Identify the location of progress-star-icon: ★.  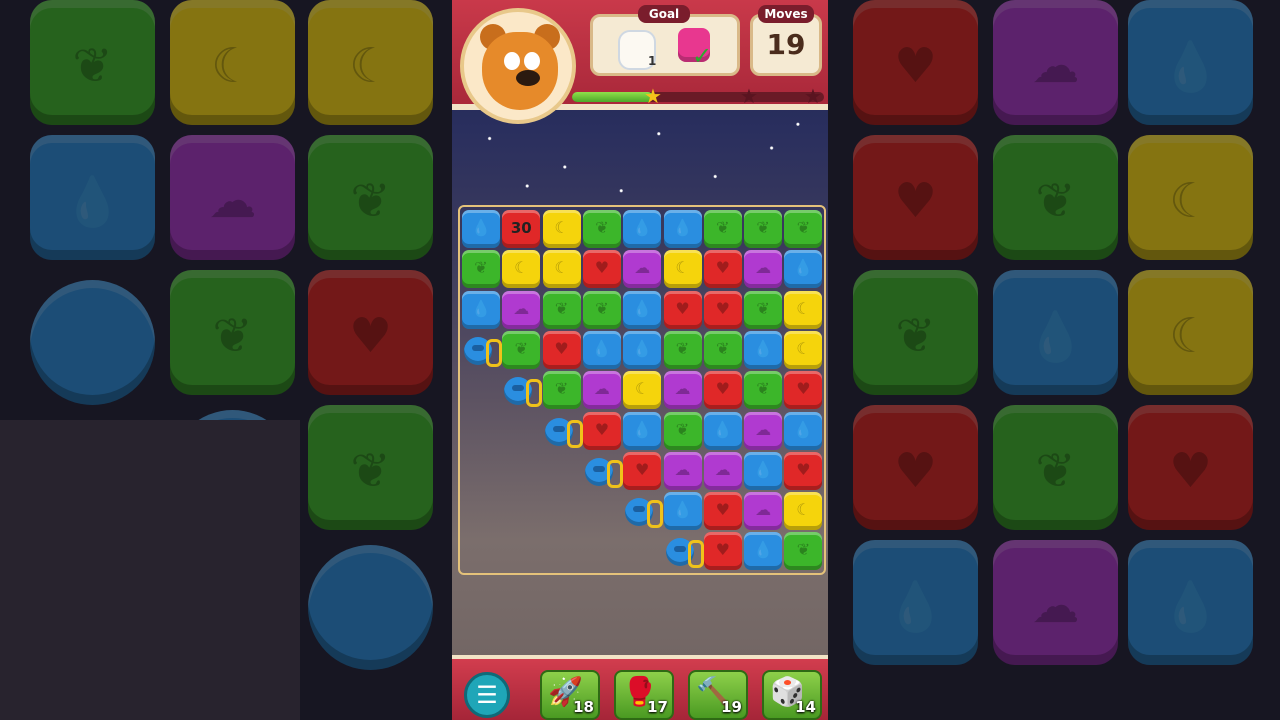
(653, 96).